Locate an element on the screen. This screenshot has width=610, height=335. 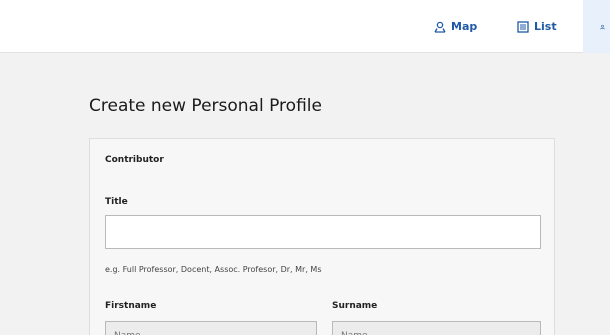
title-label: Title is located at coordinates (116, 202).